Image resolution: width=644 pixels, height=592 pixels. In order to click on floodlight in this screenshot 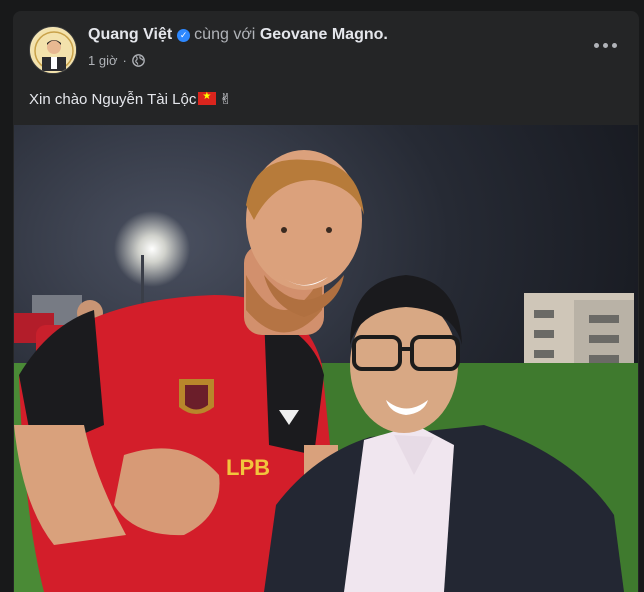, I will do `click(152, 249)`.